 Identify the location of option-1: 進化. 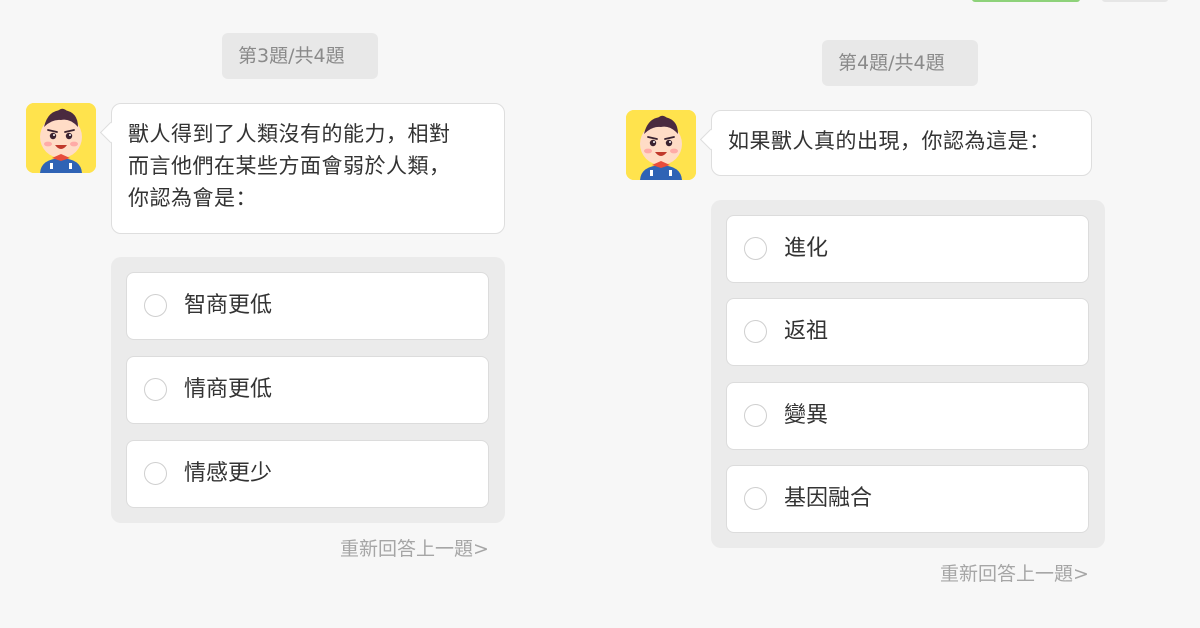
(907, 249).